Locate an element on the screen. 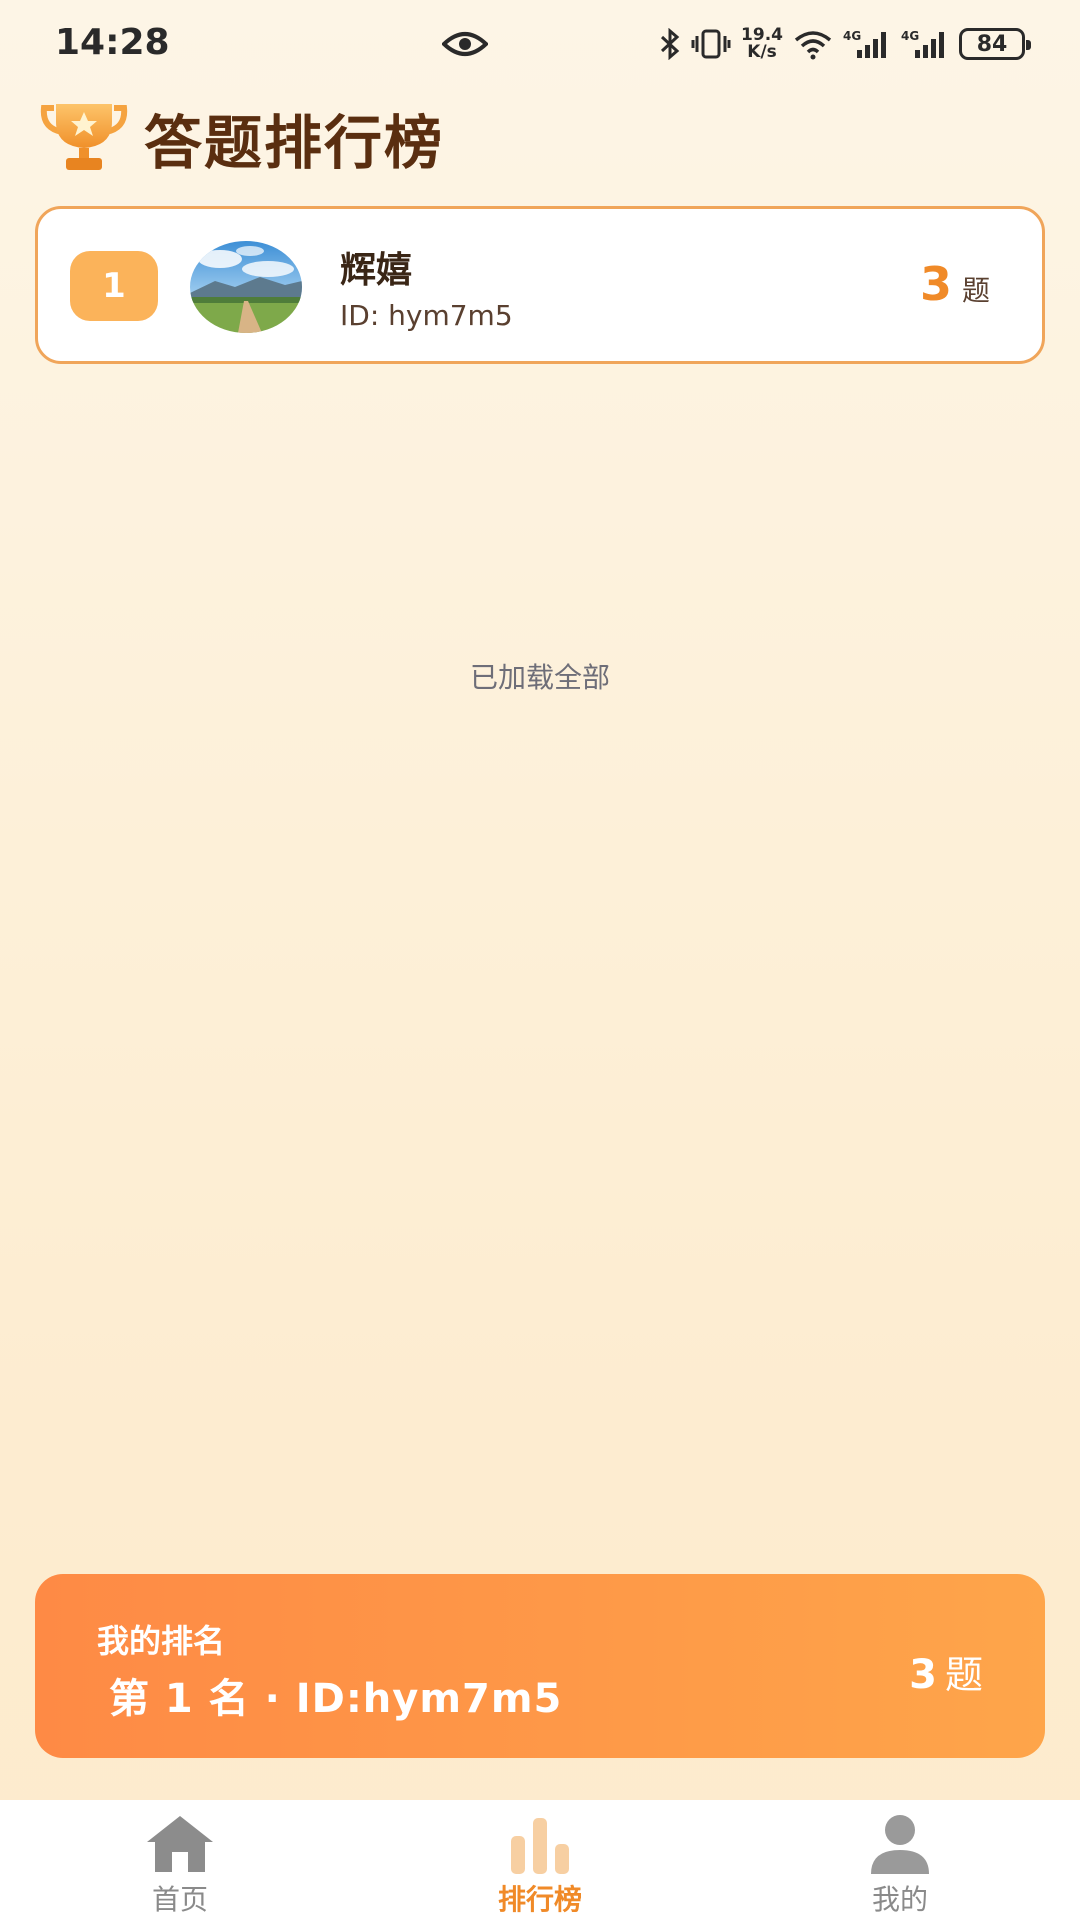 Image resolution: width=1080 pixels, height=1920 pixels. battery-icon: 84 is located at coordinates (995, 44).